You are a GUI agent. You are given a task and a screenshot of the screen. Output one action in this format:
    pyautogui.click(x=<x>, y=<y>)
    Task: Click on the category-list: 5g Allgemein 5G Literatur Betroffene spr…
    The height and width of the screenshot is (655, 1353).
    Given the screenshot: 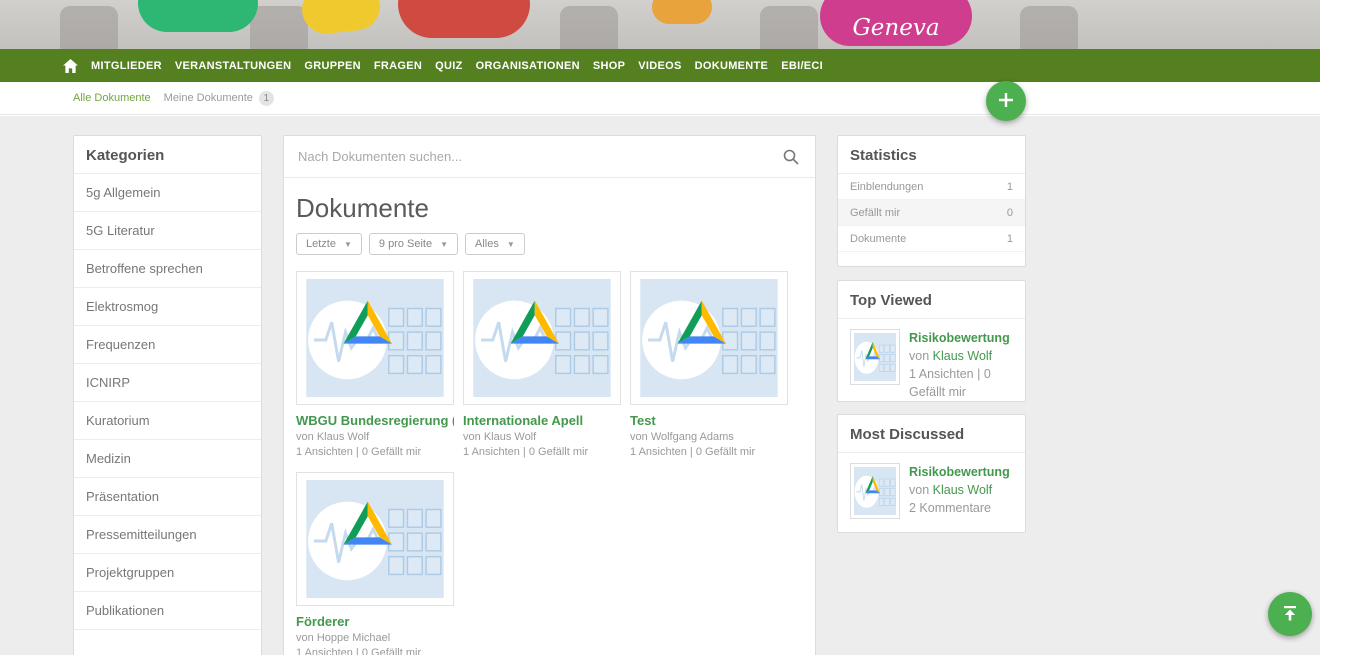 What is the action you would take?
    pyautogui.click(x=167, y=402)
    